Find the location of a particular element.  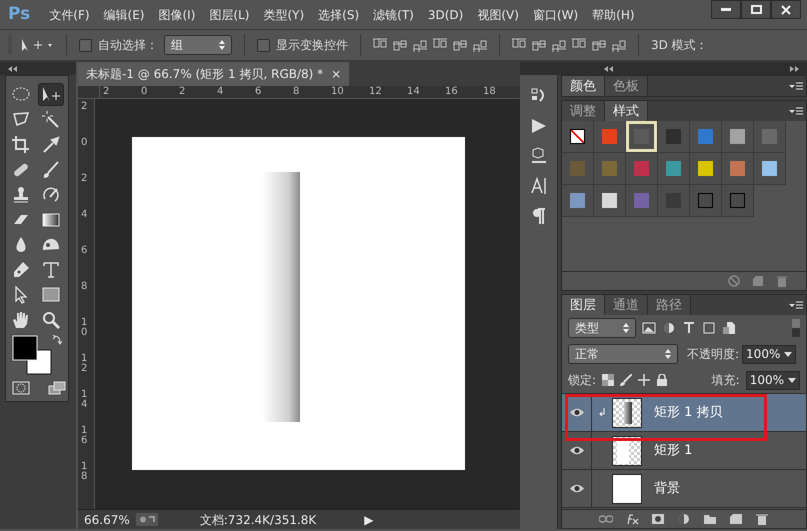

panel-tab: 样式 is located at coordinates (626, 111).